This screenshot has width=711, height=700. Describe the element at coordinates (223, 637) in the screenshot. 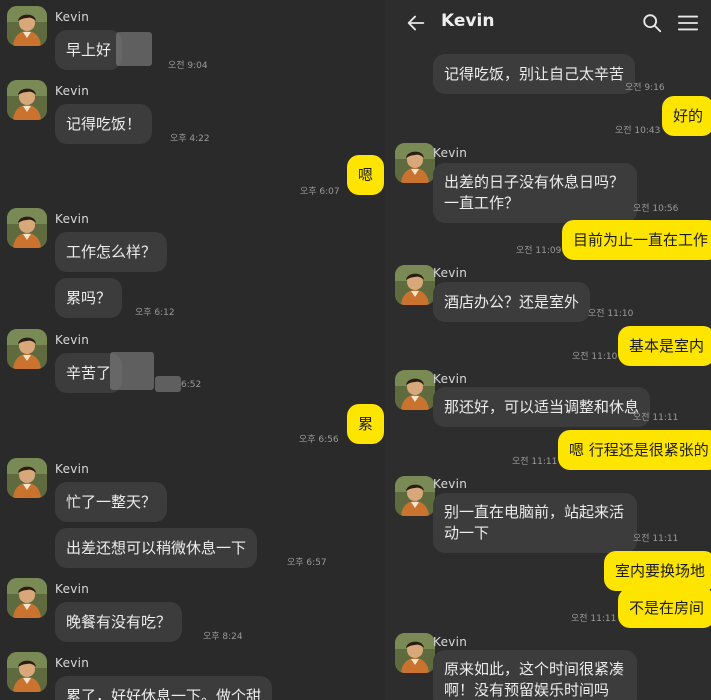

I see `message-time: 오후 8:24` at that location.